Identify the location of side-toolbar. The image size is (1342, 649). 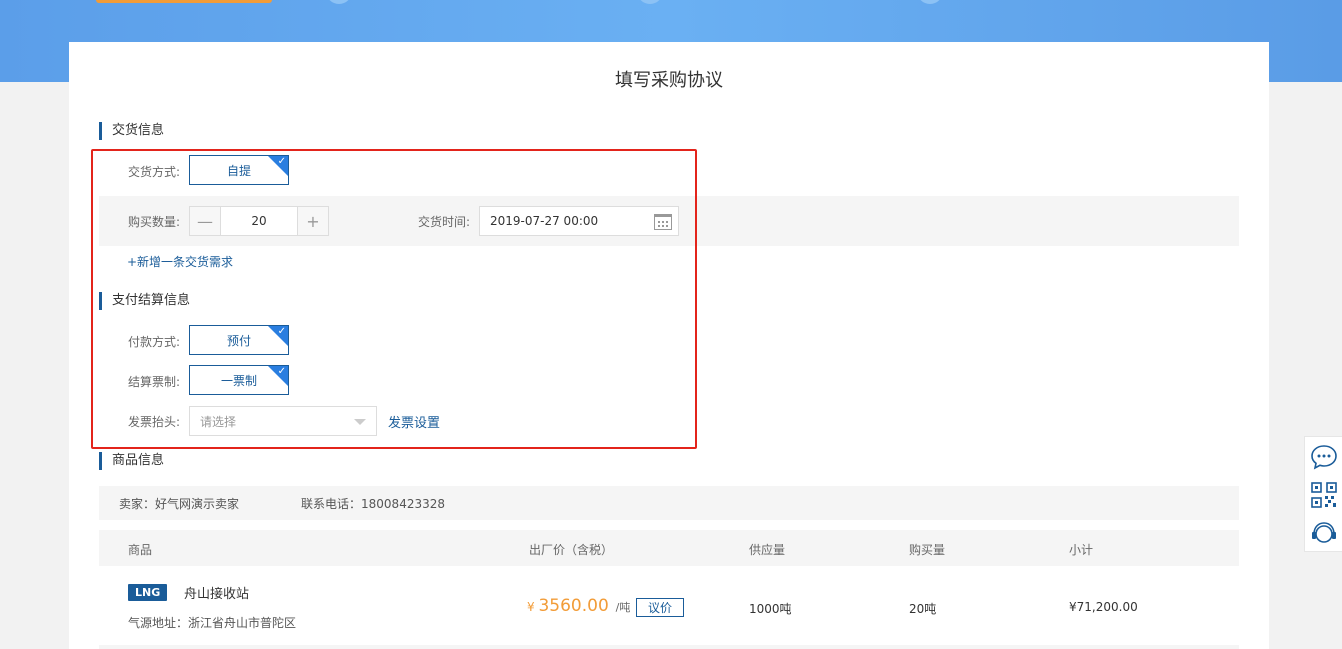
(1323, 494).